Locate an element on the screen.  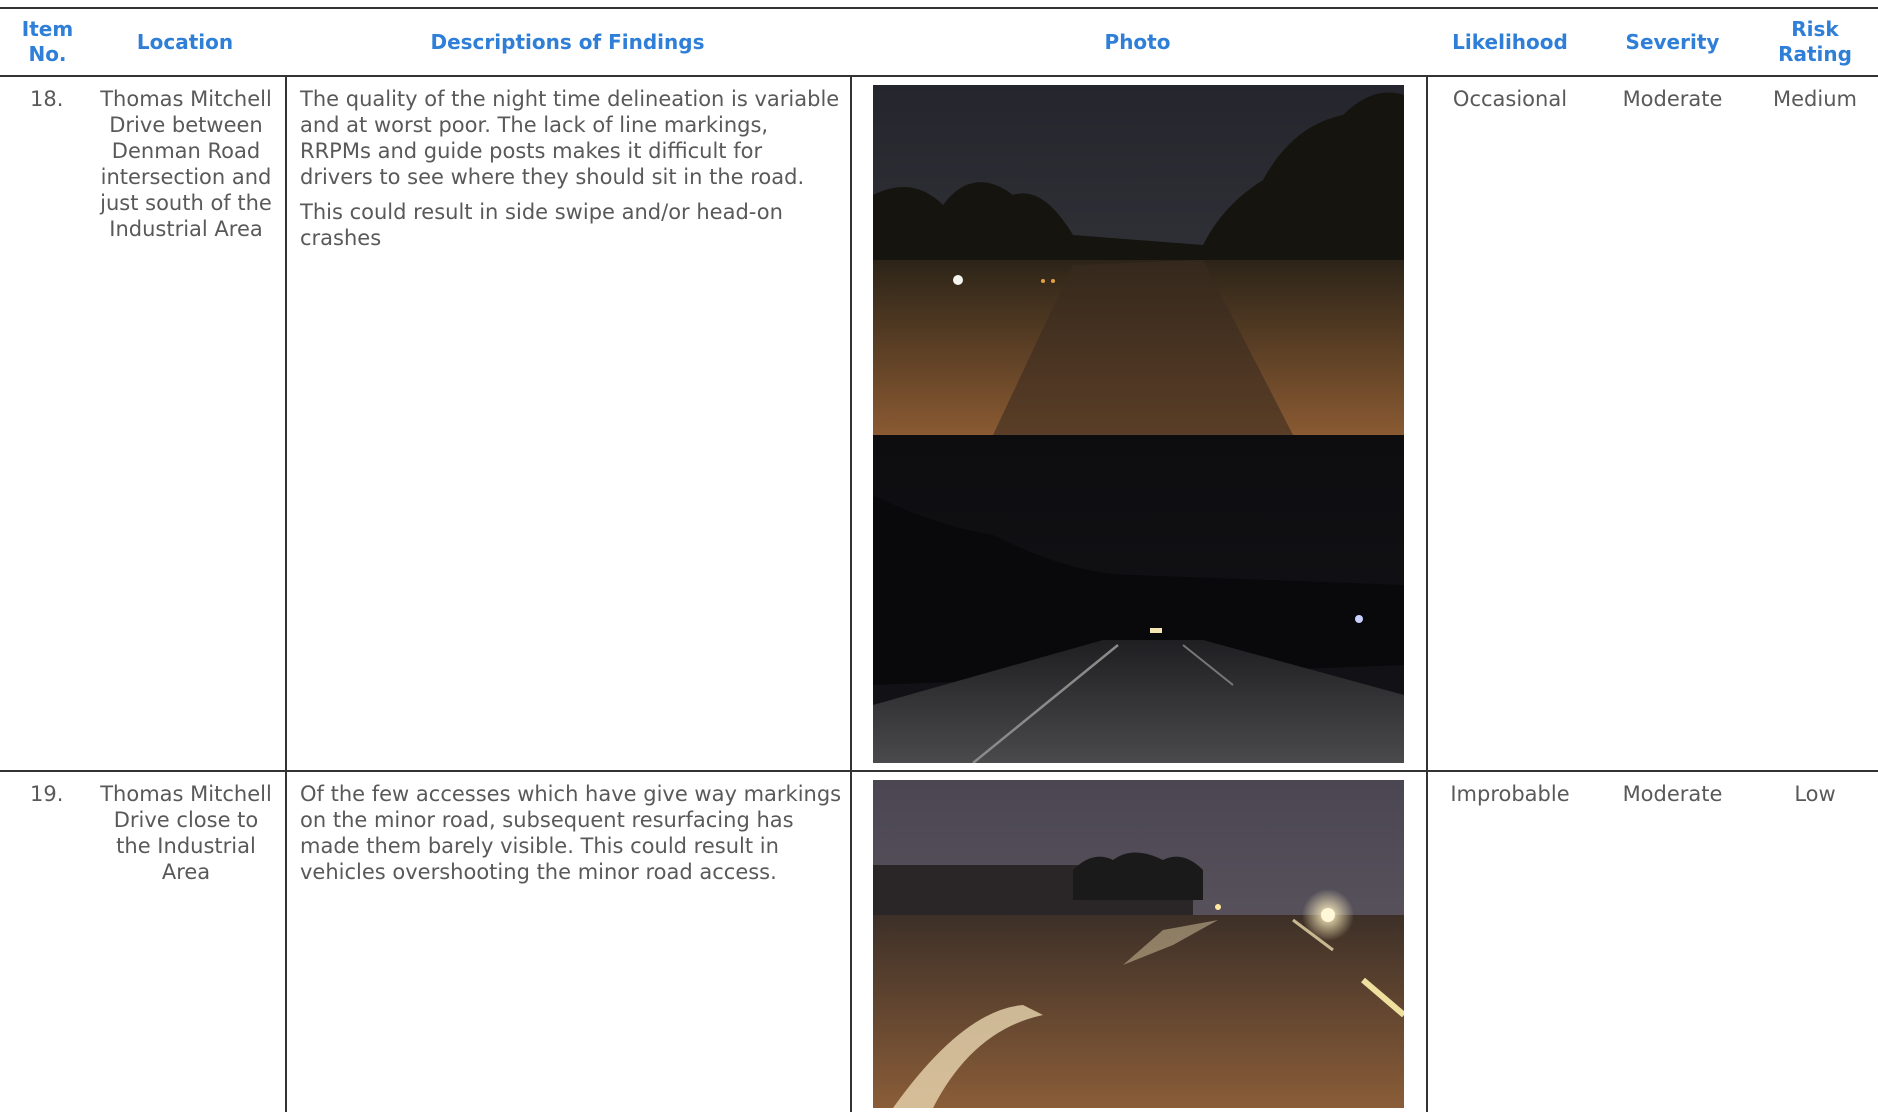
header-bottom-rule is located at coordinates (939, 76).